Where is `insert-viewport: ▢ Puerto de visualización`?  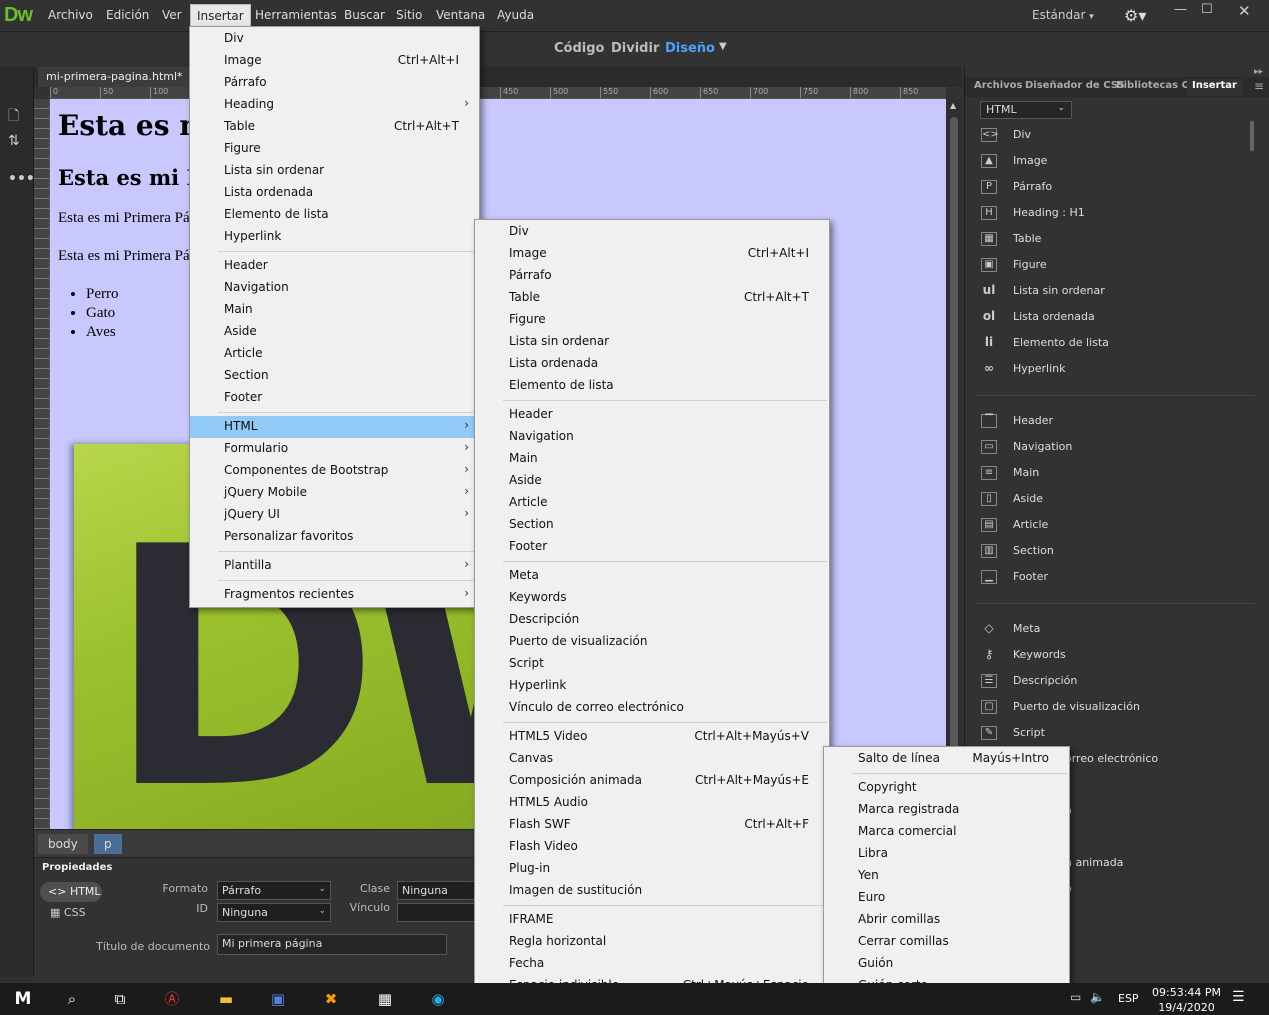 insert-viewport: ▢ Puerto de visualización is located at coordinates (1060, 709).